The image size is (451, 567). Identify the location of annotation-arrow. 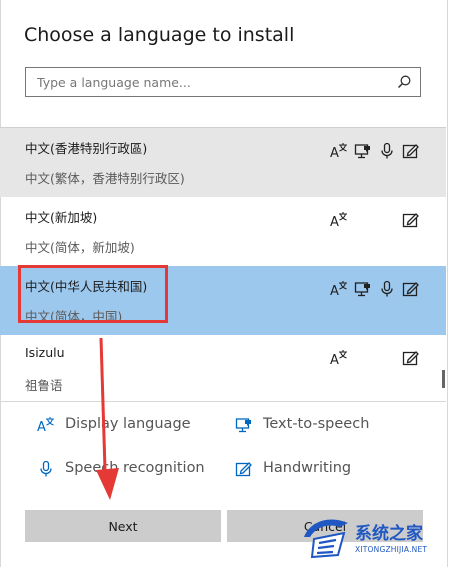
(107, 418).